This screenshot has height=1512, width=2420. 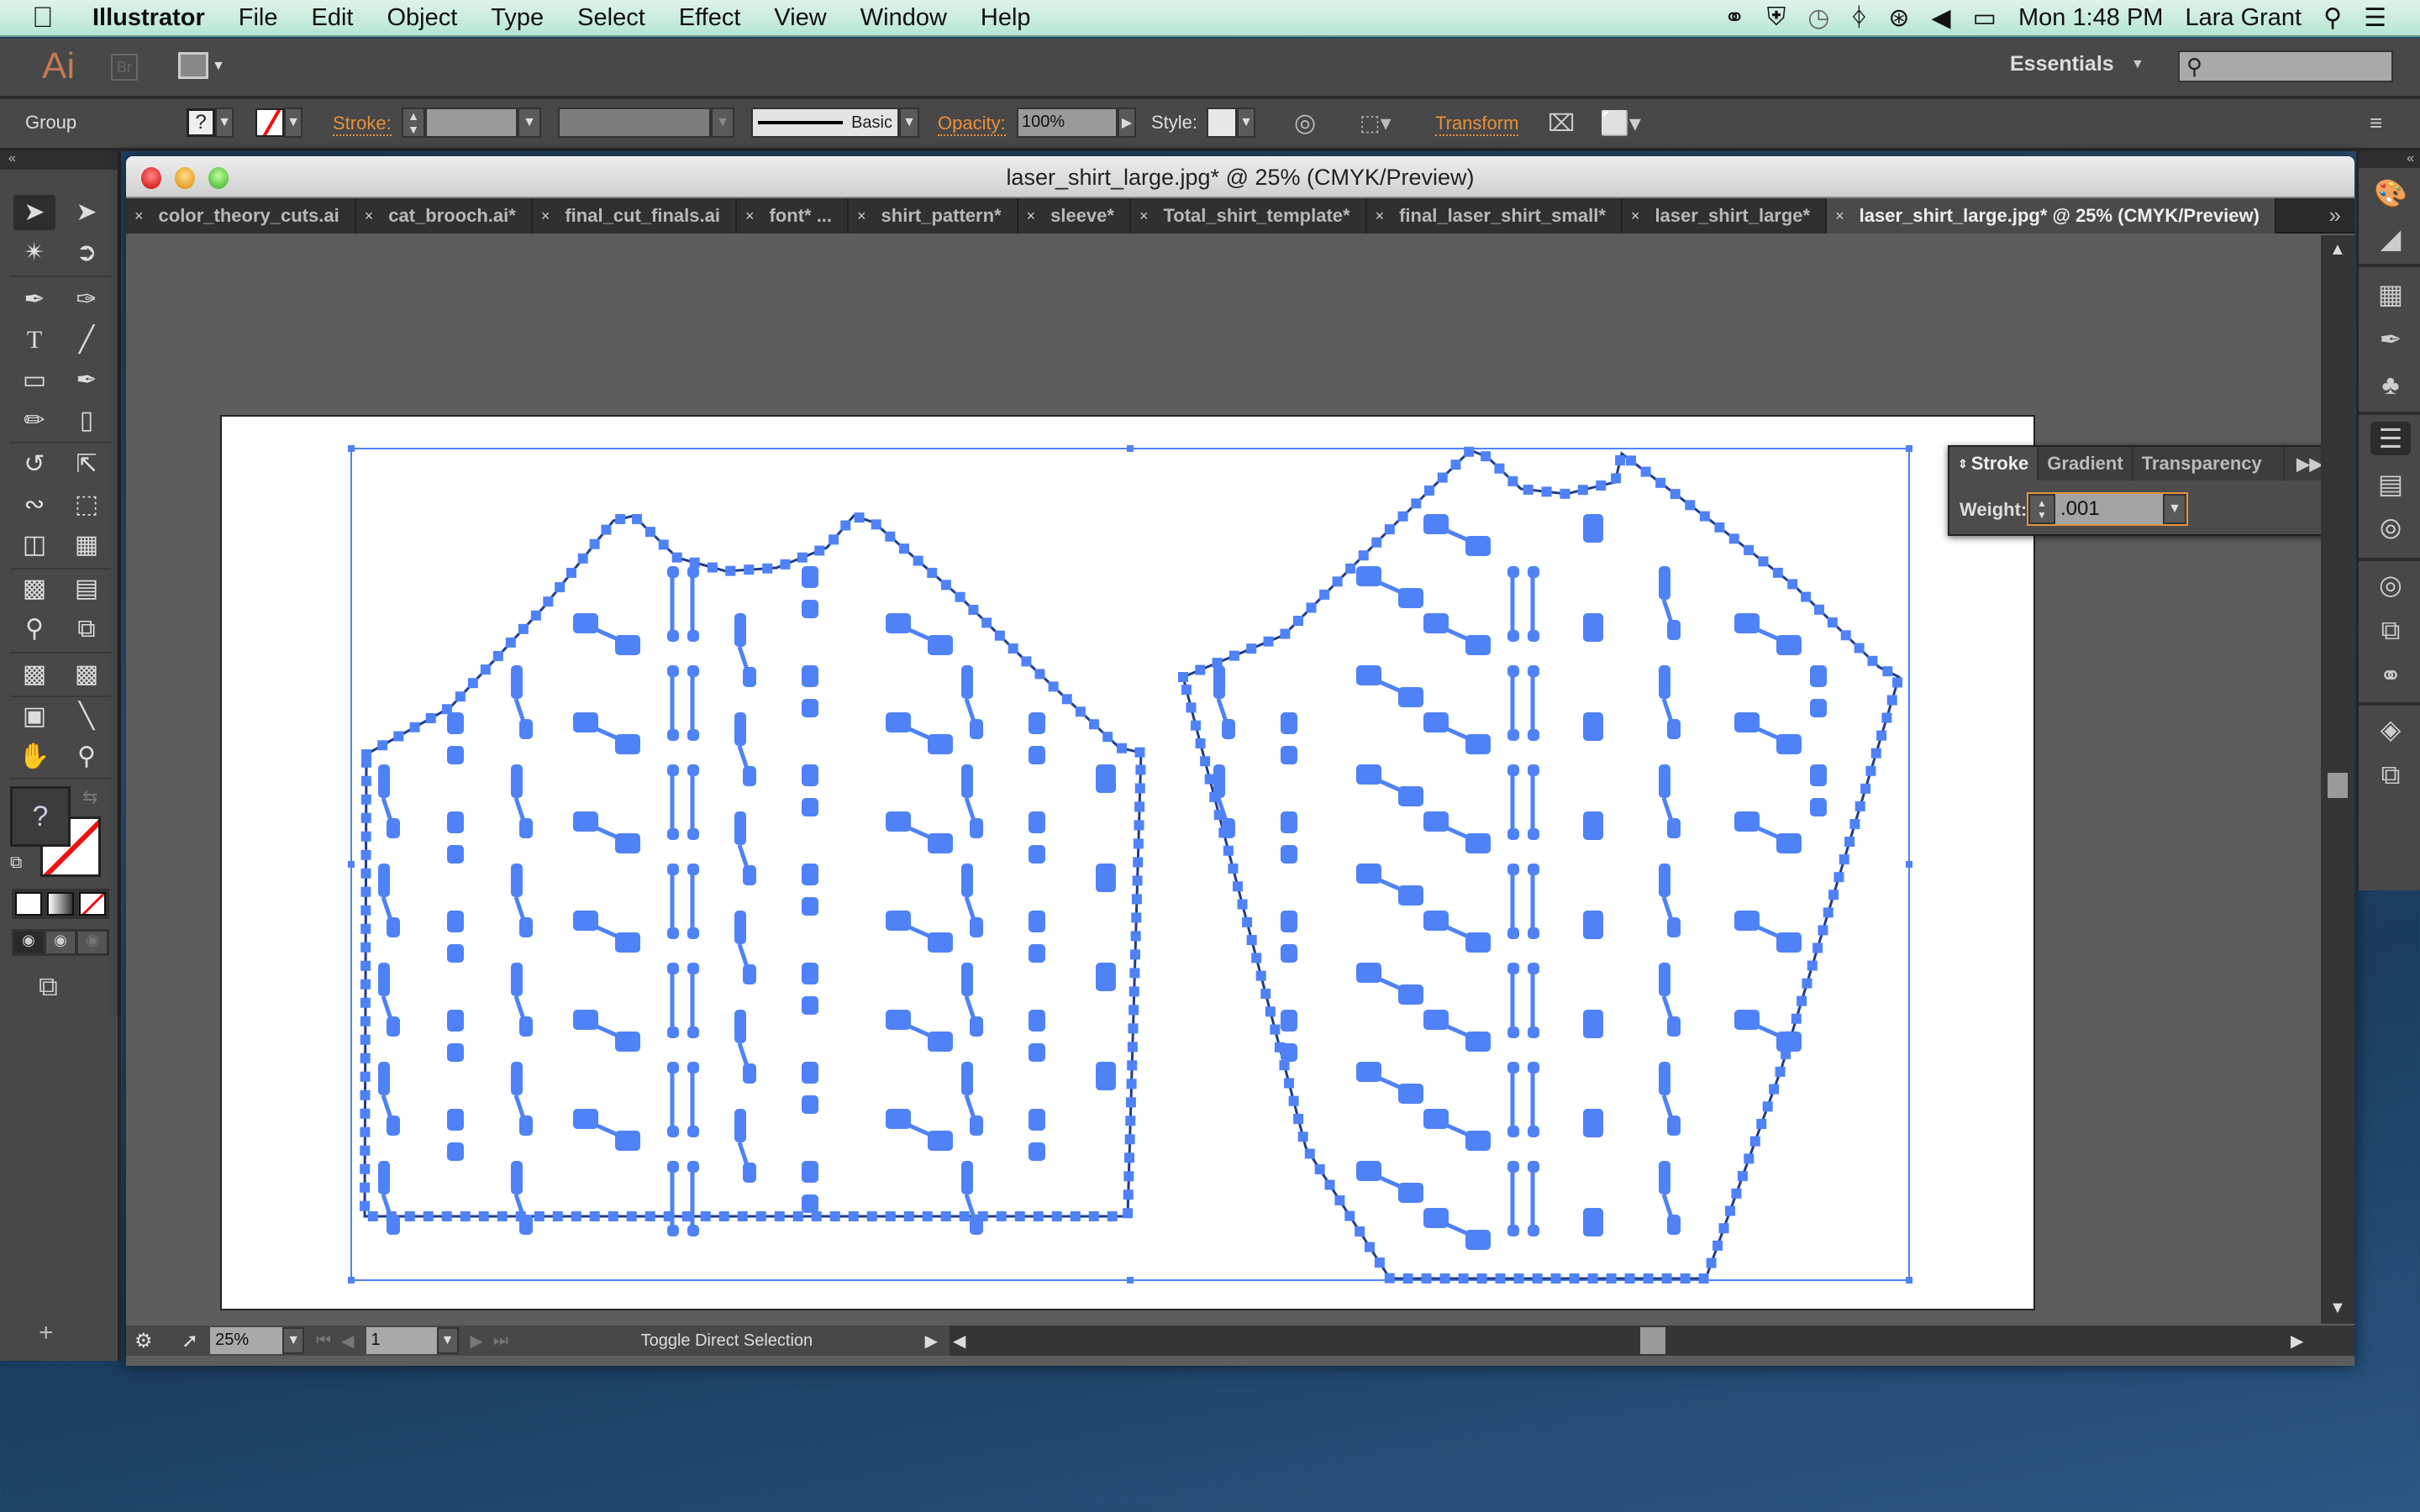 What do you see at coordinates (2042, 509) in the screenshot?
I see `weight-stepper-icon: ▲ ▼` at bounding box center [2042, 509].